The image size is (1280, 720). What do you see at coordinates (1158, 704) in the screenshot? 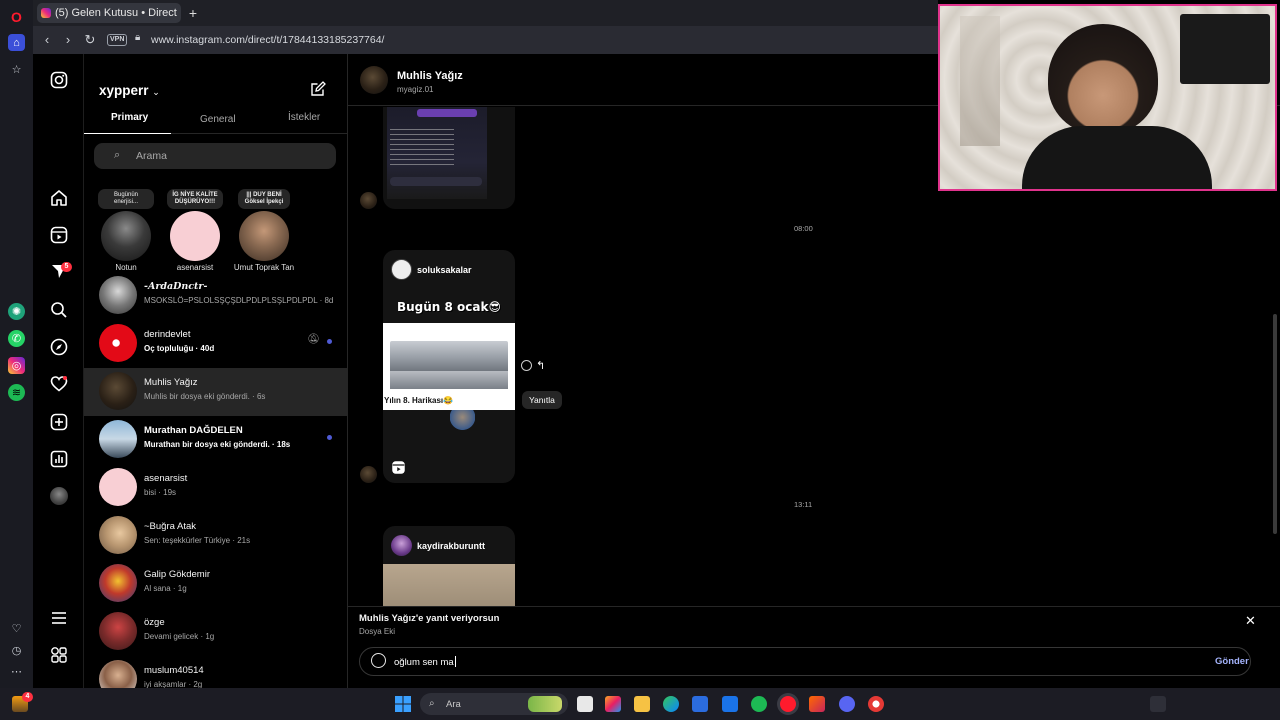
I see `tray-icon` at bounding box center [1158, 704].